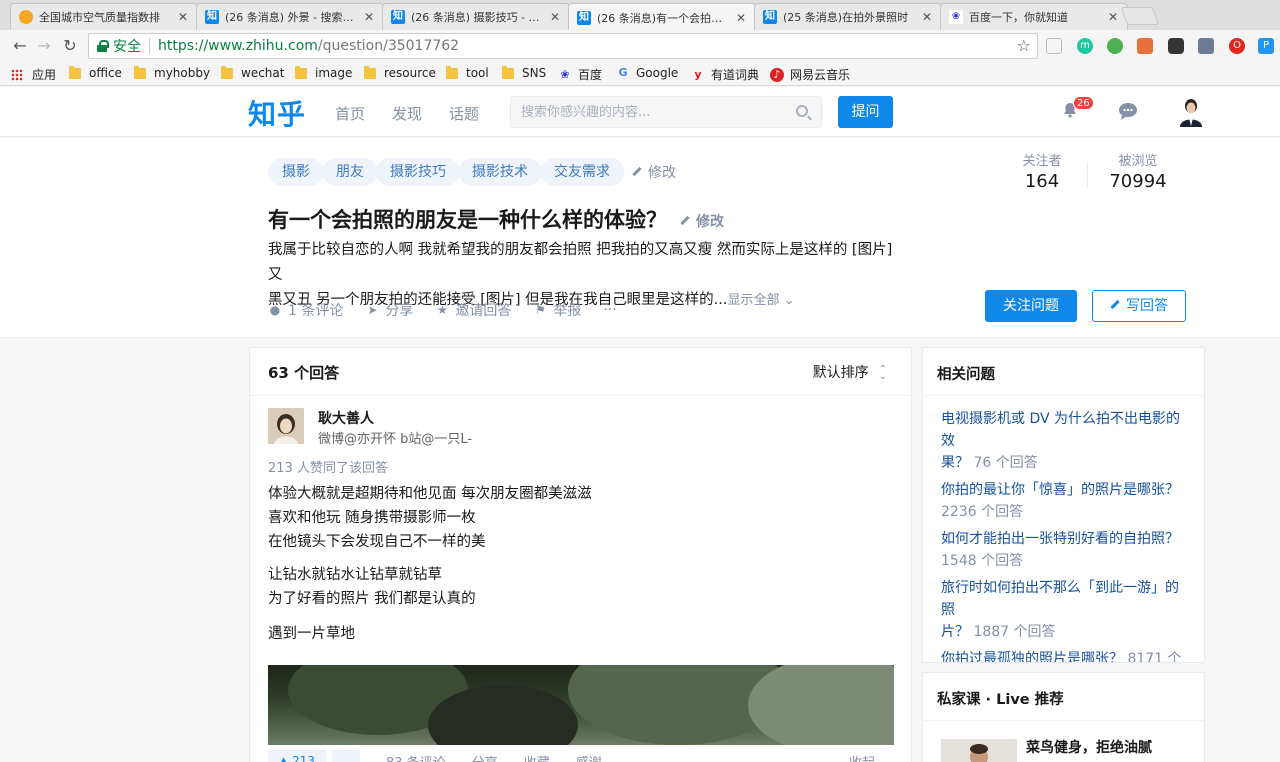  What do you see at coordinates (1034, 16) in the screenshot?
I see `browser-tab-baidu: ❀ 百度一下，你就知道 ✕` at bounding box center [1034, 16].